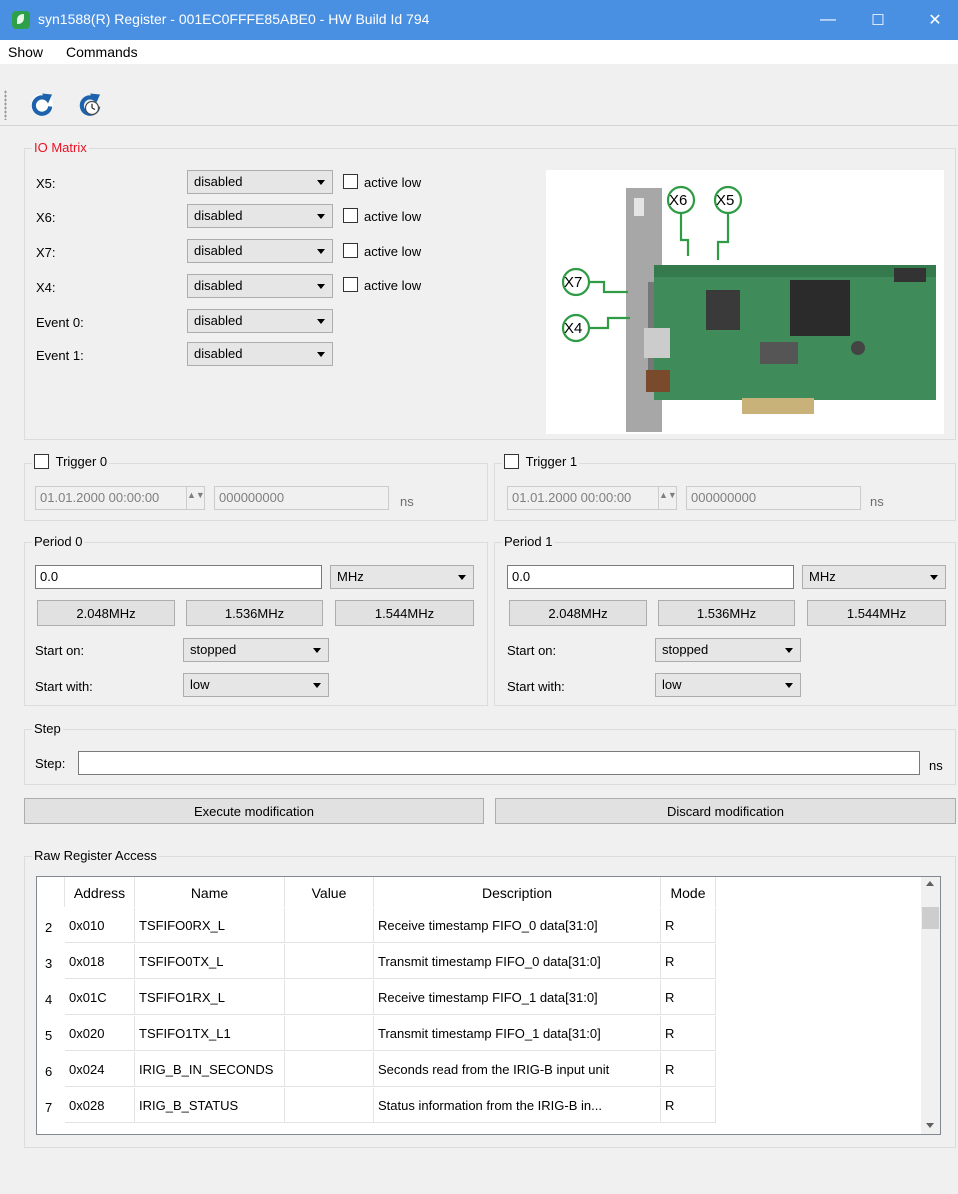 The height and width of the screenshot is (1194, 958). I want to click on trigger1-datetime: 01.01.2000 00:00:00 ▲▼, so click(592, 498).